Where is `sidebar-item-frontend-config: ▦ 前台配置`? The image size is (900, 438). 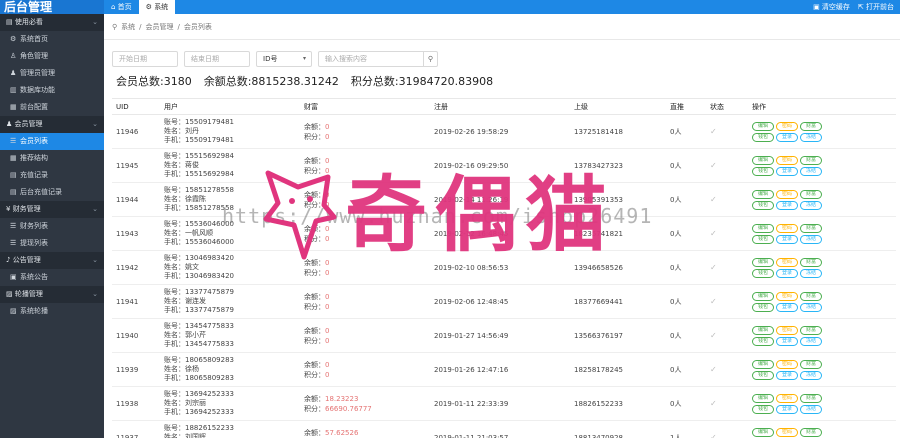
sidebar-item-frontend-config: ▦ 前台配置 is located at coordinates (52, 107).